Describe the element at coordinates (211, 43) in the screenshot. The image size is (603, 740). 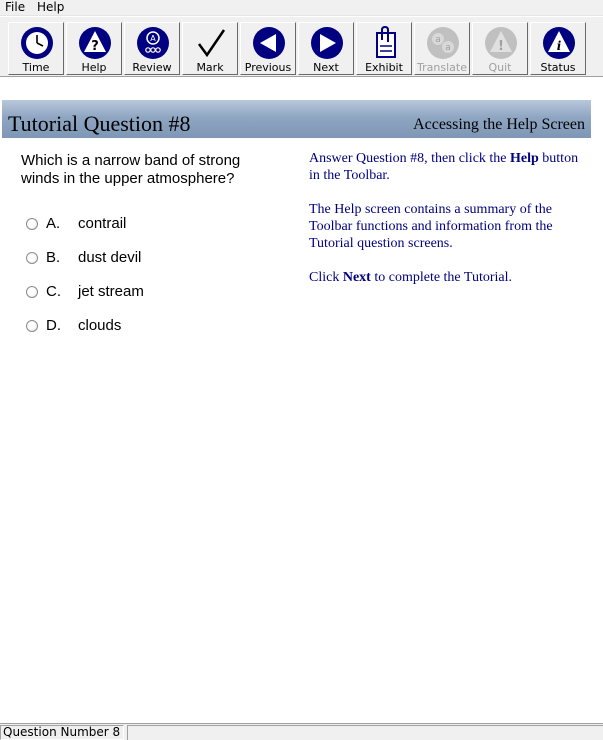
I see `checkmark-icon` at that location.